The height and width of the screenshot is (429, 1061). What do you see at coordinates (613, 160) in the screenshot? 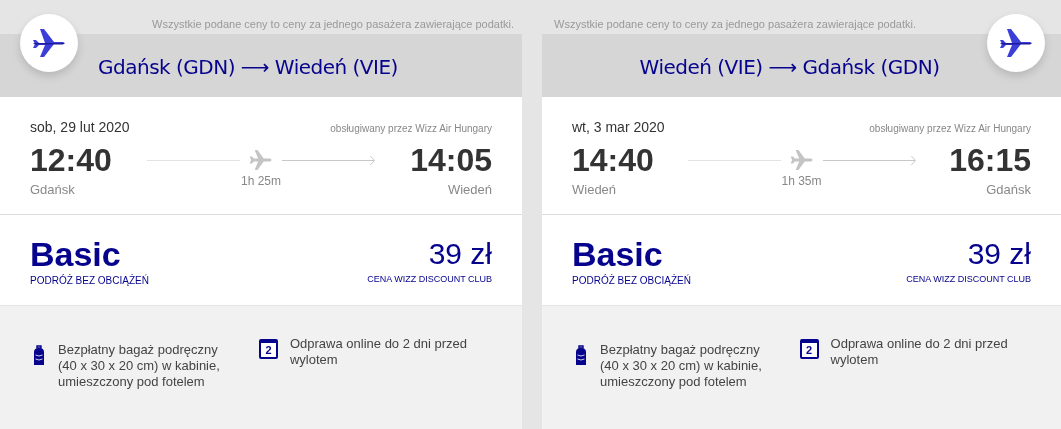
I see `departure-time: 14:40` at bounding box center [613, 160].